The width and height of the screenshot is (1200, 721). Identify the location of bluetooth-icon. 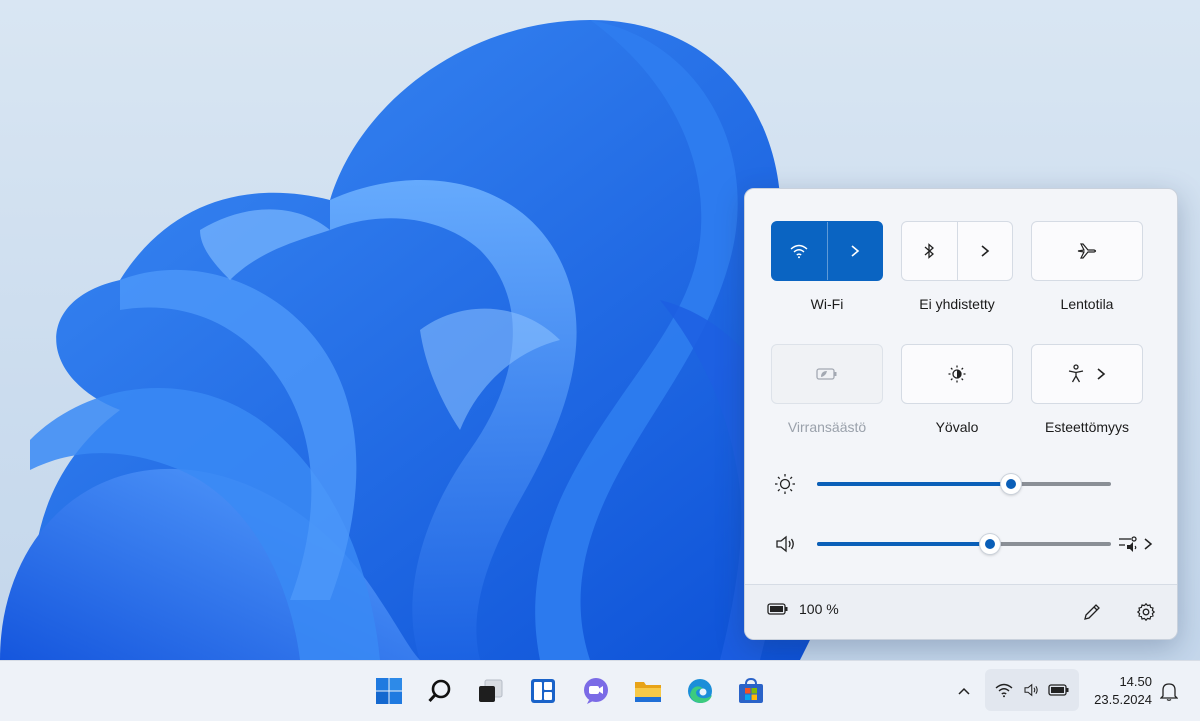
(929, 251).